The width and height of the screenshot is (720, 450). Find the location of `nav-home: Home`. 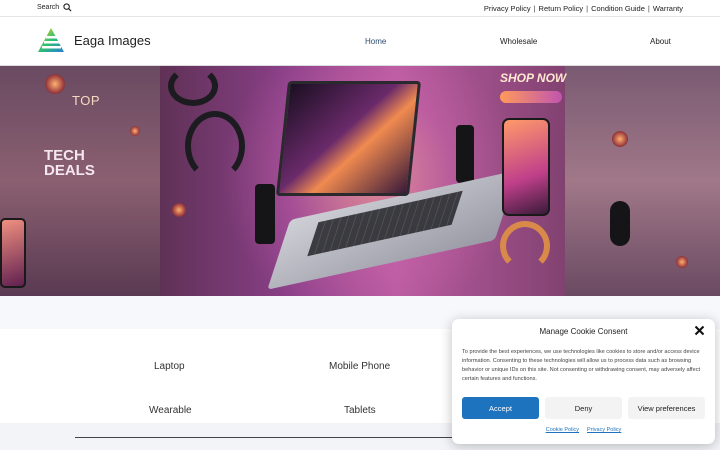

nav-home: Home is located at coordinates (375, 41).